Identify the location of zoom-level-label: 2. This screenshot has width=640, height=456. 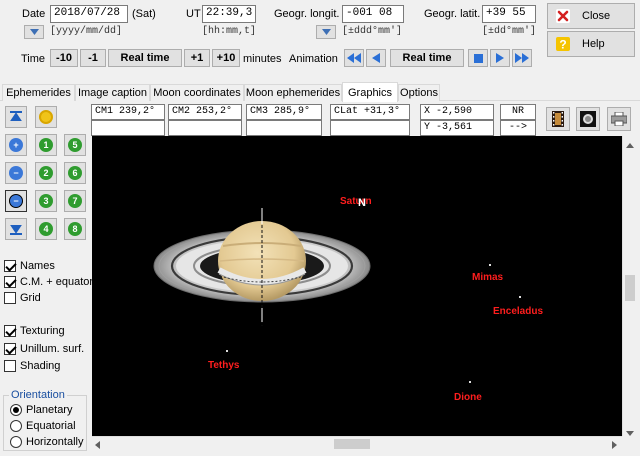
(46, 173).